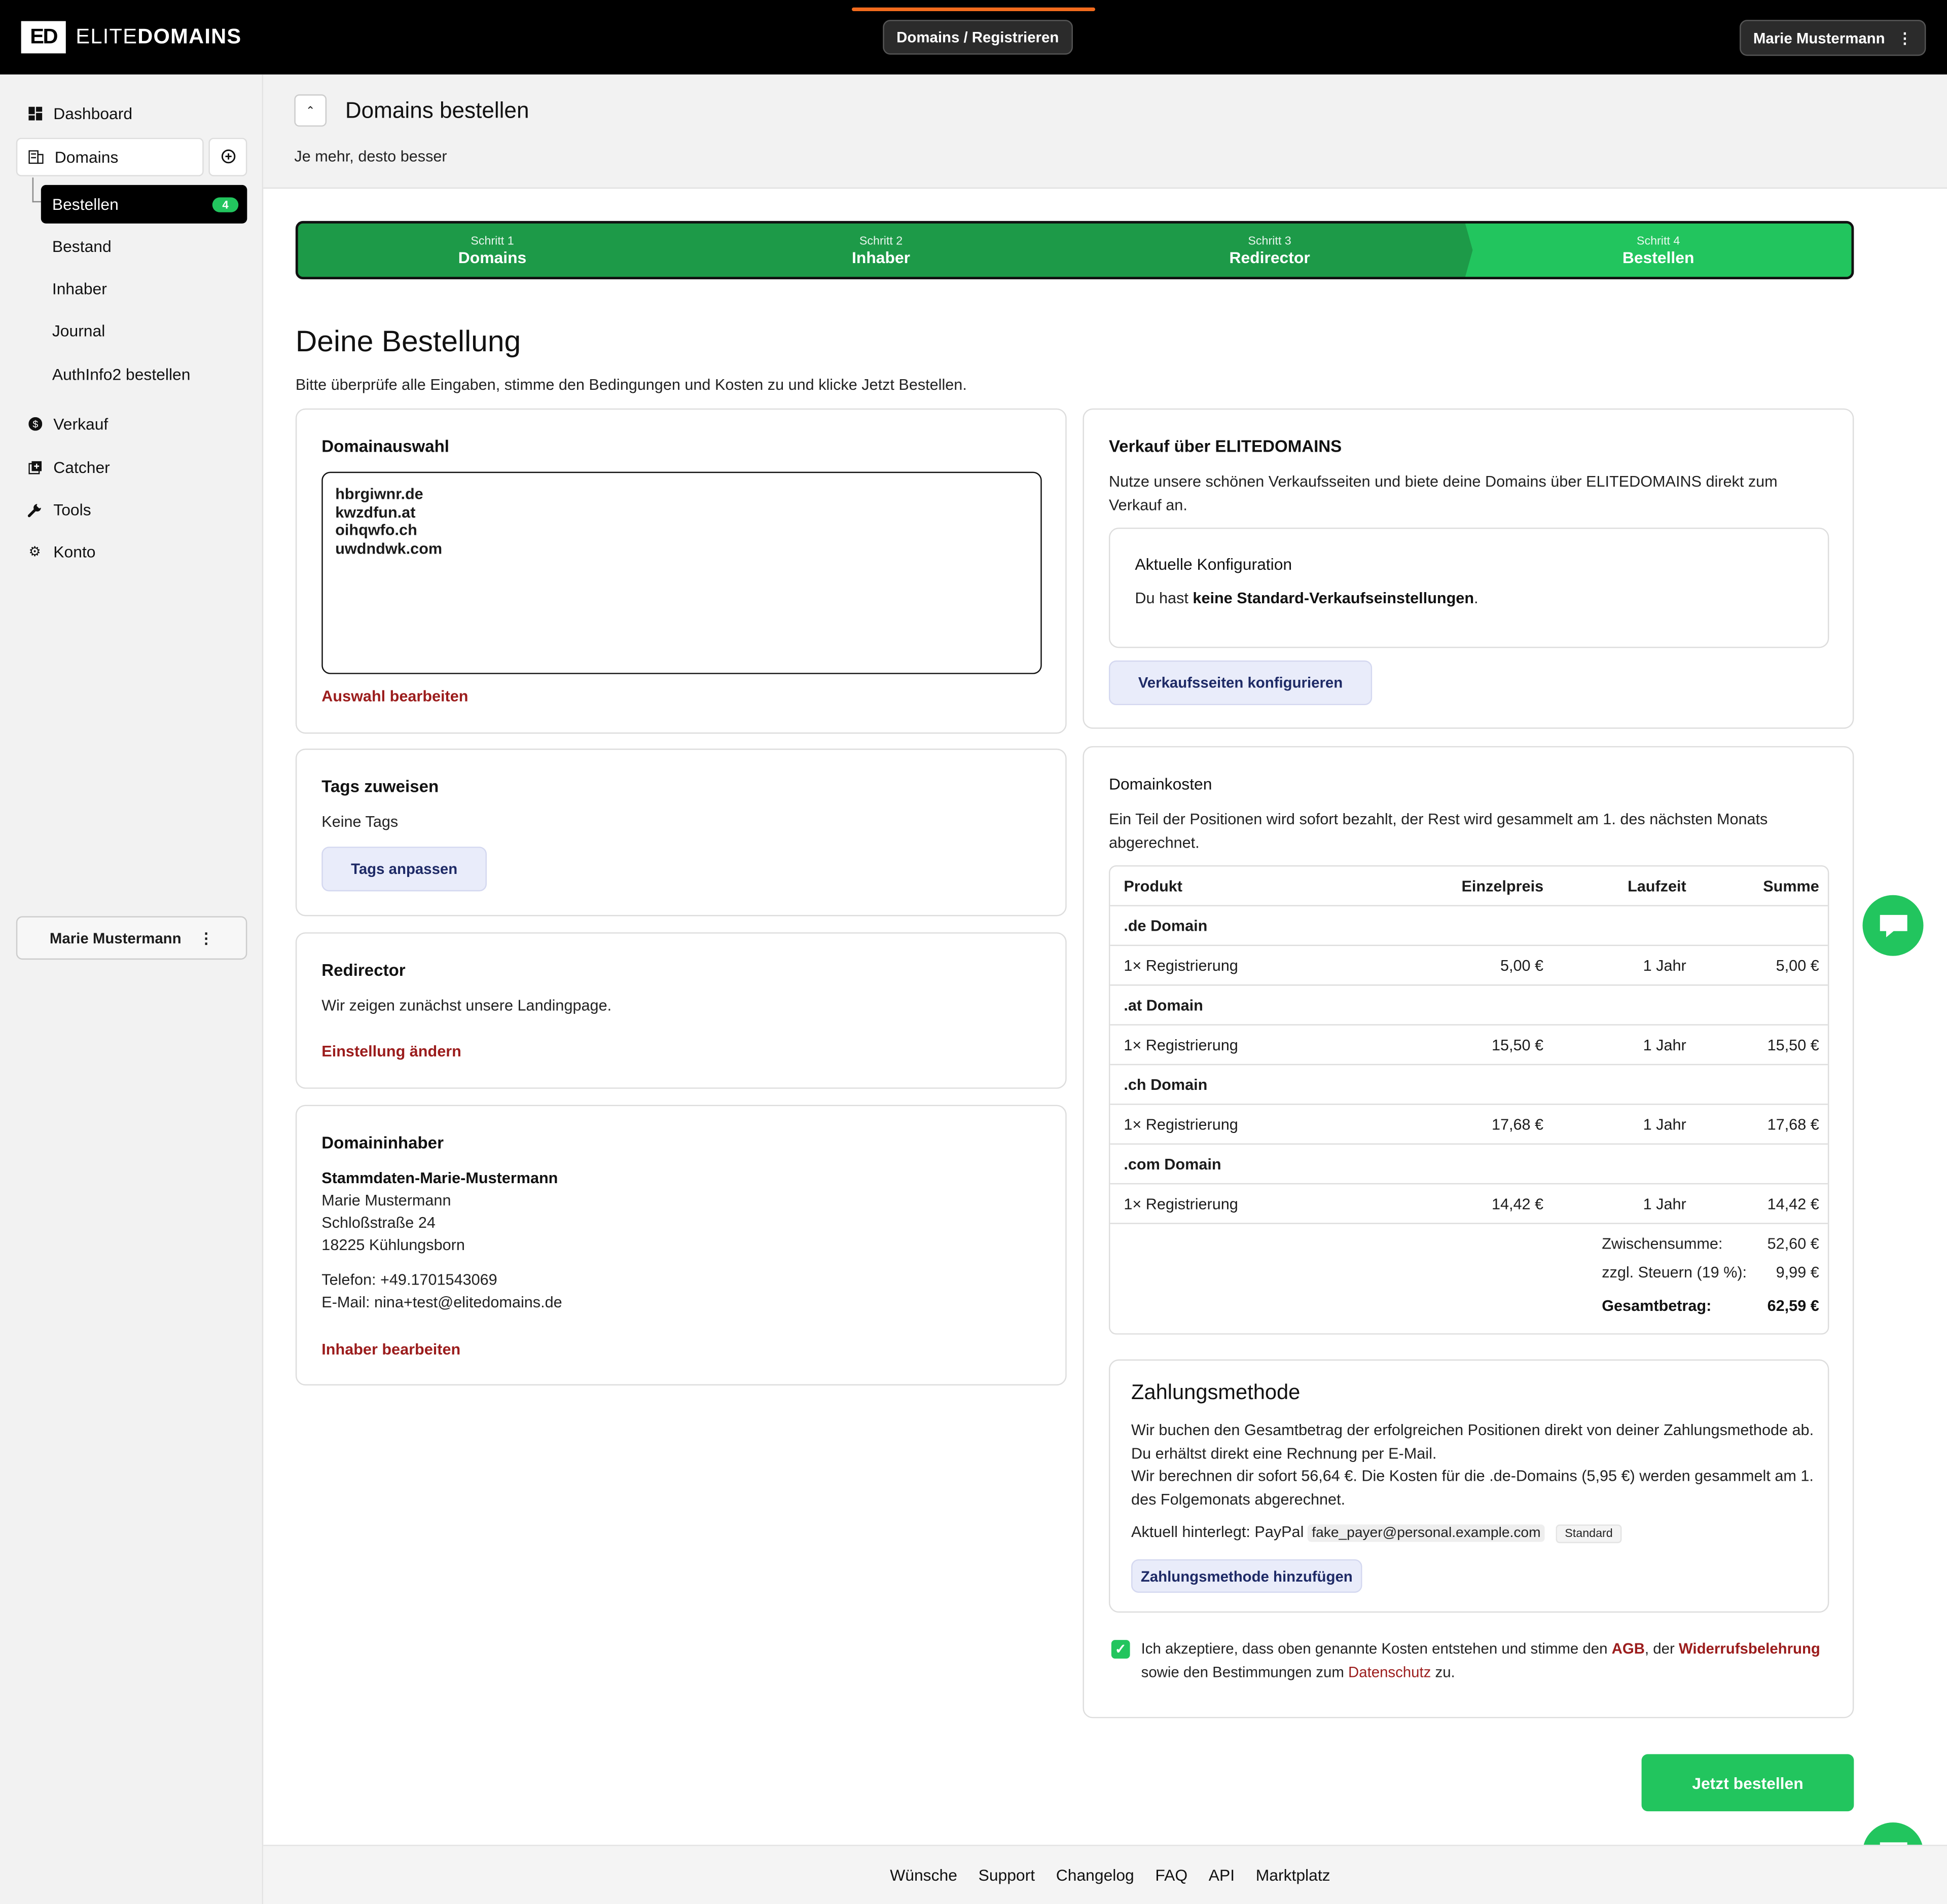 This screenshot has width=1947, height=1904. I want to click on table-group-row: .de Domain, so click(1469, 926).